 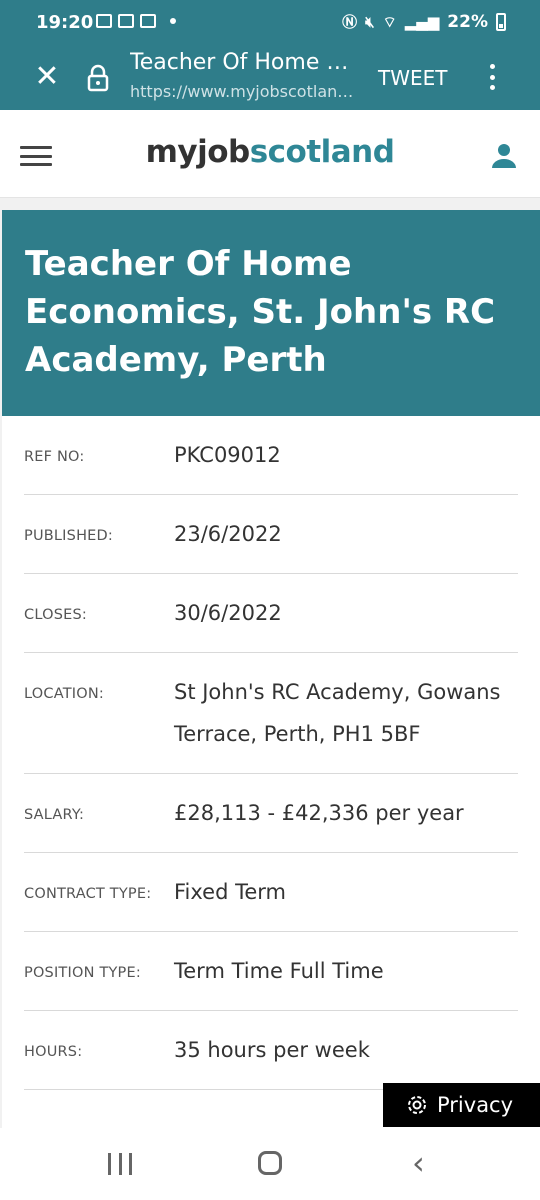 I want to click on signal-icon: ▂▄▆, so click(x=422, y=22).